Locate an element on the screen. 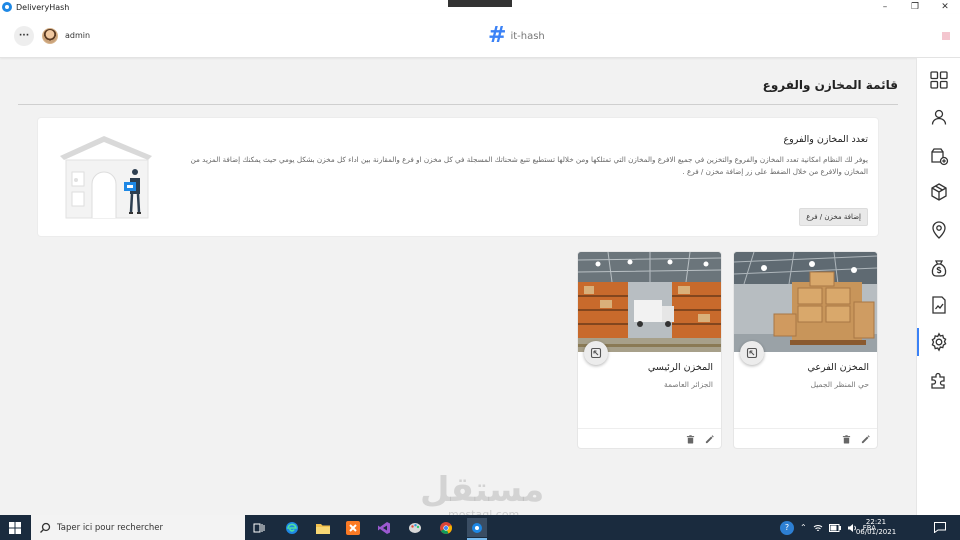 The width and height of the screenshot is (960, 540). title-divider is located at coordinates (458, 104).